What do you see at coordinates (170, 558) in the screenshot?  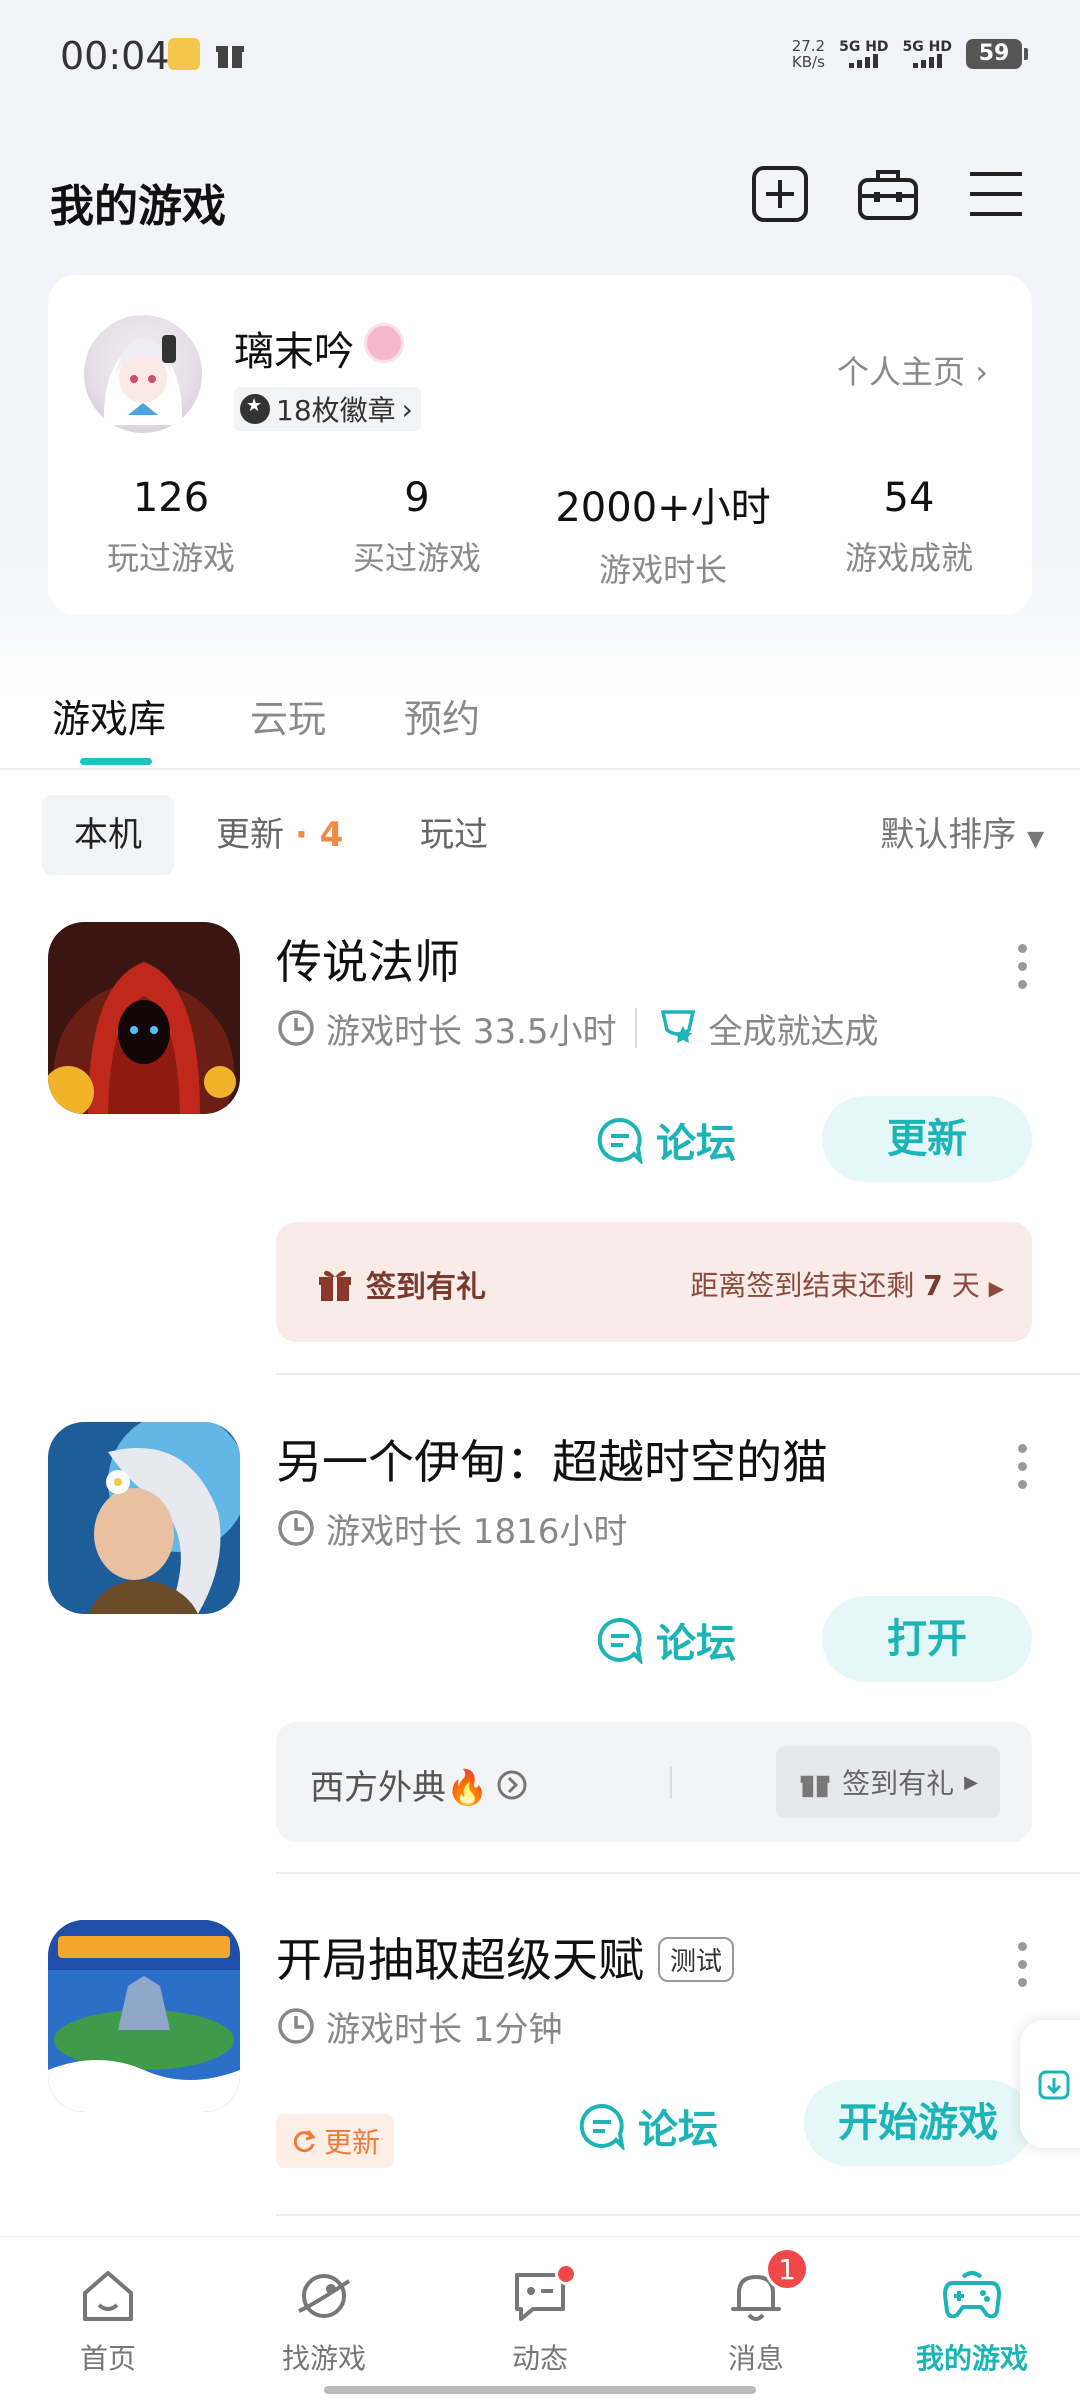 I see `stat-label: 玩过游戏` at bounding box center [170, 558].